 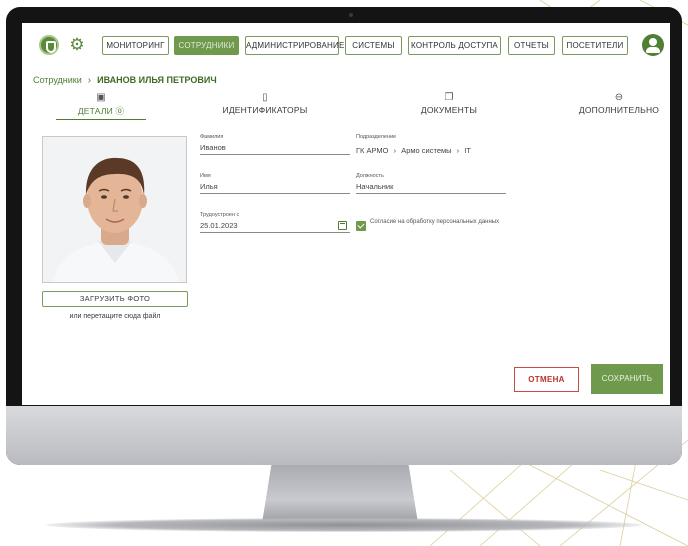 I want to click on tab-details: ▣ ДЕТАЛИ ⓪, so click(x=101, y=104).